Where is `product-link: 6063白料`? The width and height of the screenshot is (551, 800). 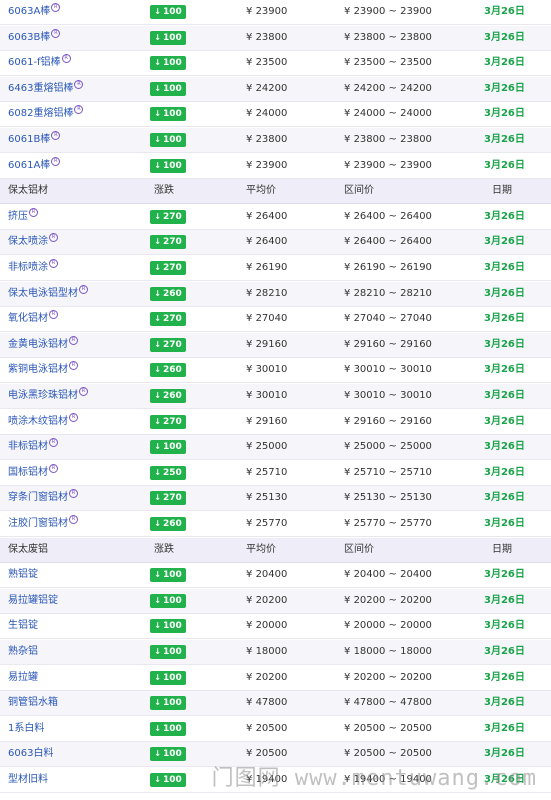
product-link: 6063白料 is located at coordinates (30, 754).